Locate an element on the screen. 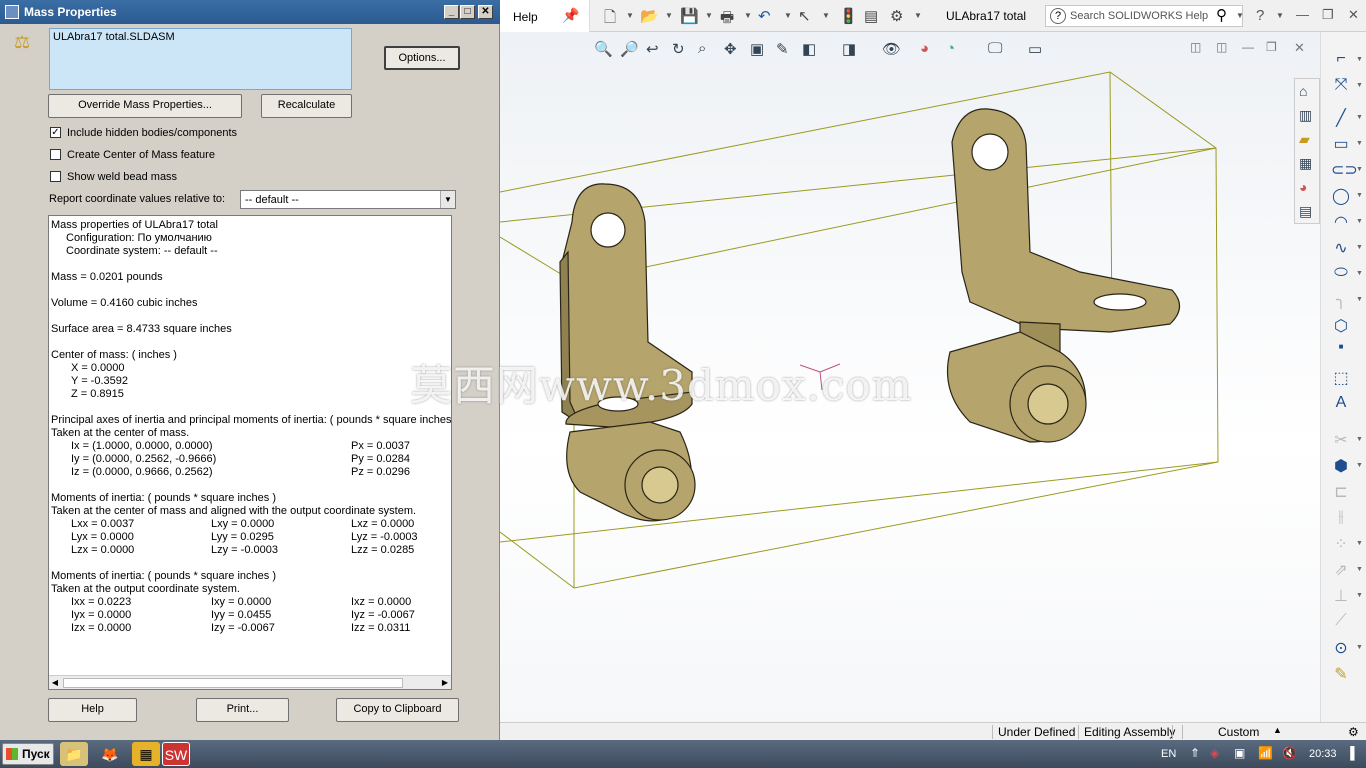 The width and height of the screenshot is (1366, 768). convert-entities-icon: ⬢ is located at coordinates (1341, 466).